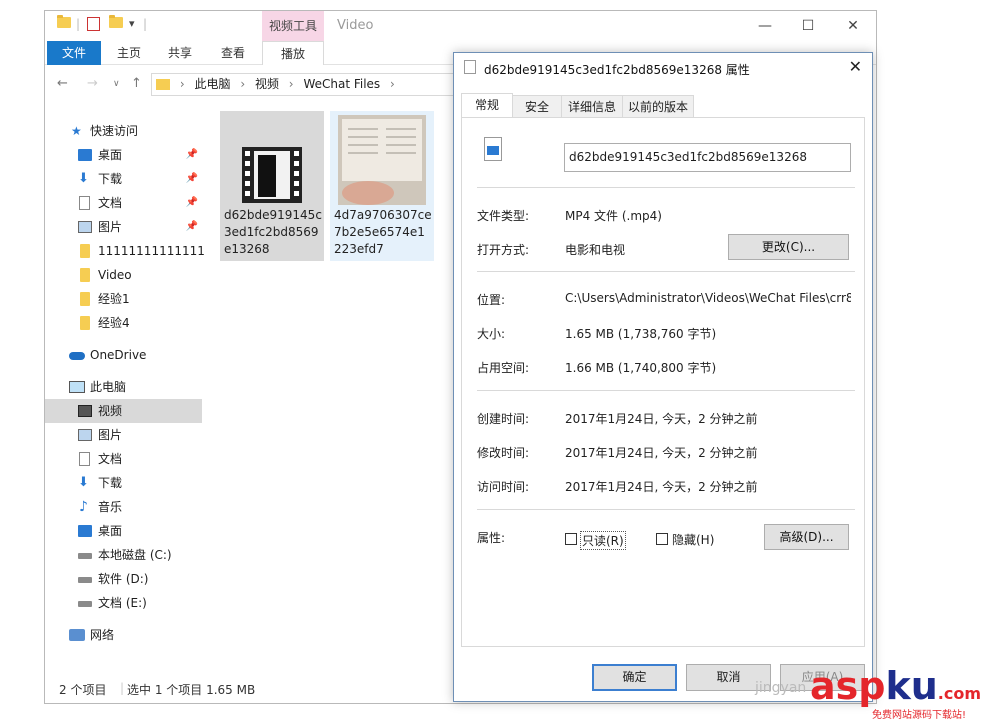 The image size is (983, 725). I want to click on video-icon, so click(85, 411).